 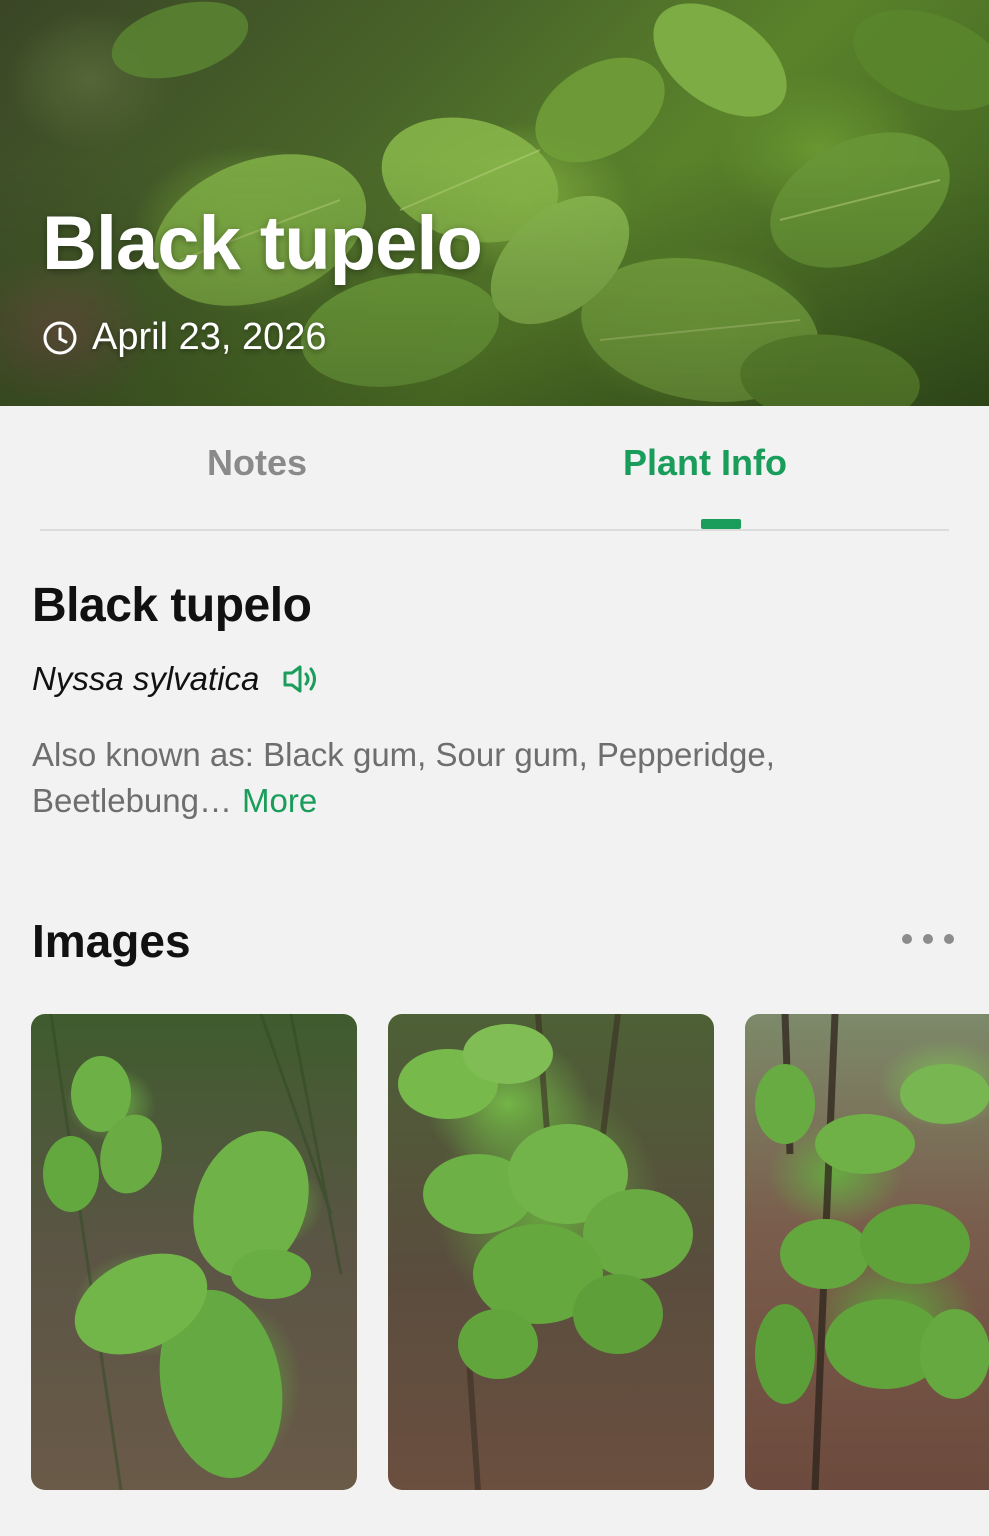 I want to click on thumbnail-2-leaves, so click(x=545, y=1252).